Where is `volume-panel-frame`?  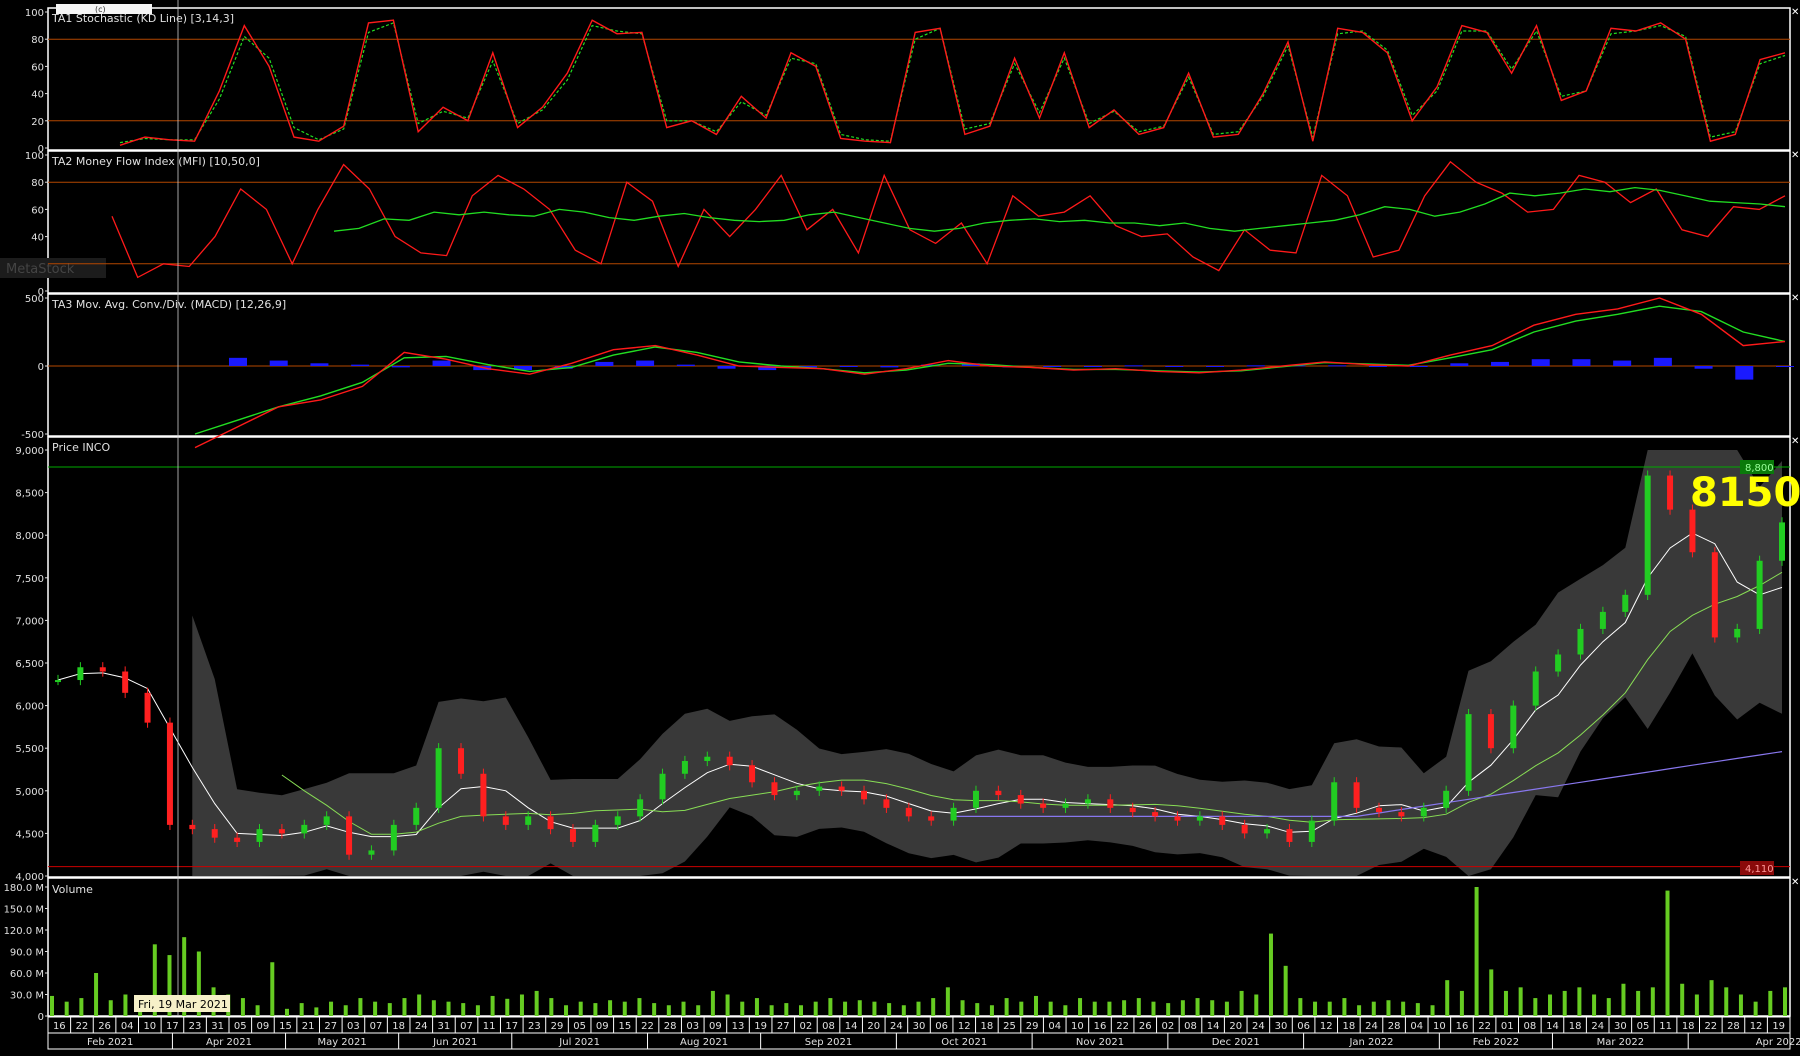 volume-panel-frame is located at coordinates (919, 947).